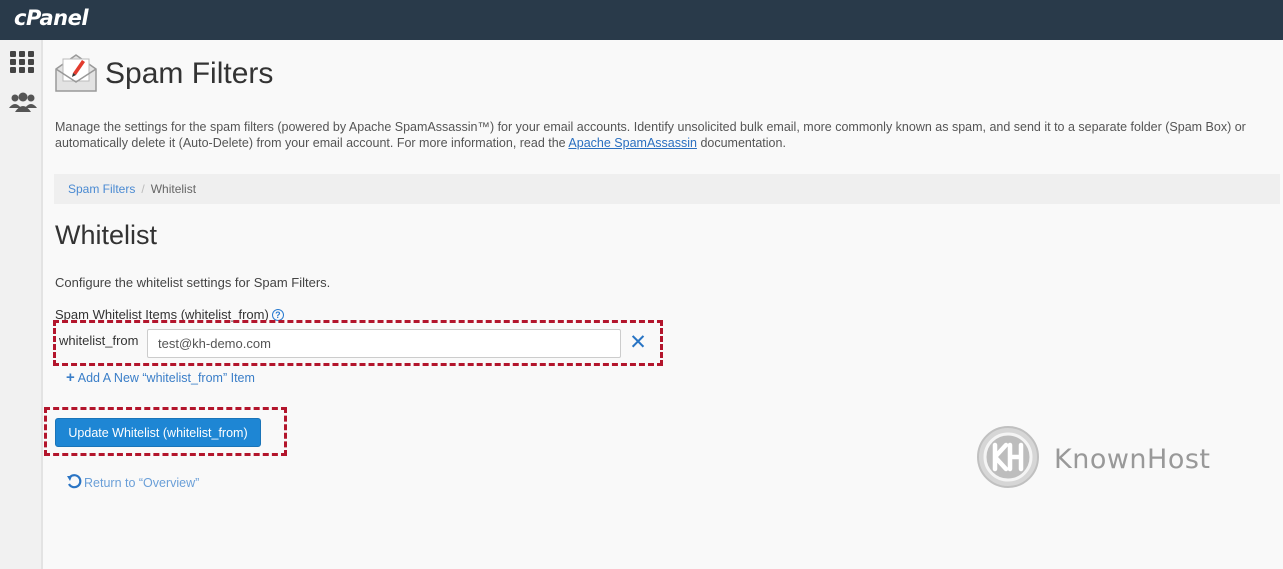 This screenshot has width=1283, height=569. I want to click on sidebar, so click(21, 304).